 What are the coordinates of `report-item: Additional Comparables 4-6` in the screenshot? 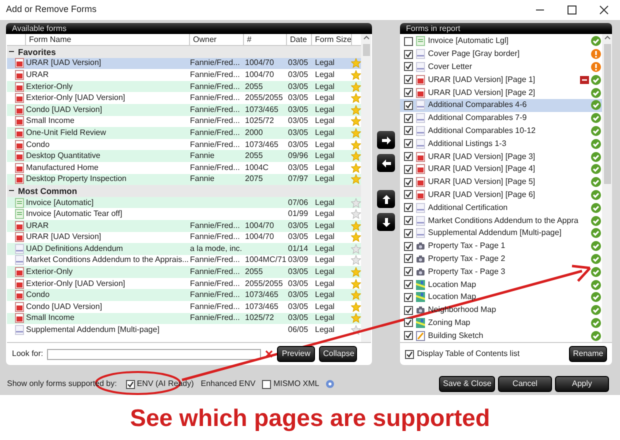 It's located at (501, 105).